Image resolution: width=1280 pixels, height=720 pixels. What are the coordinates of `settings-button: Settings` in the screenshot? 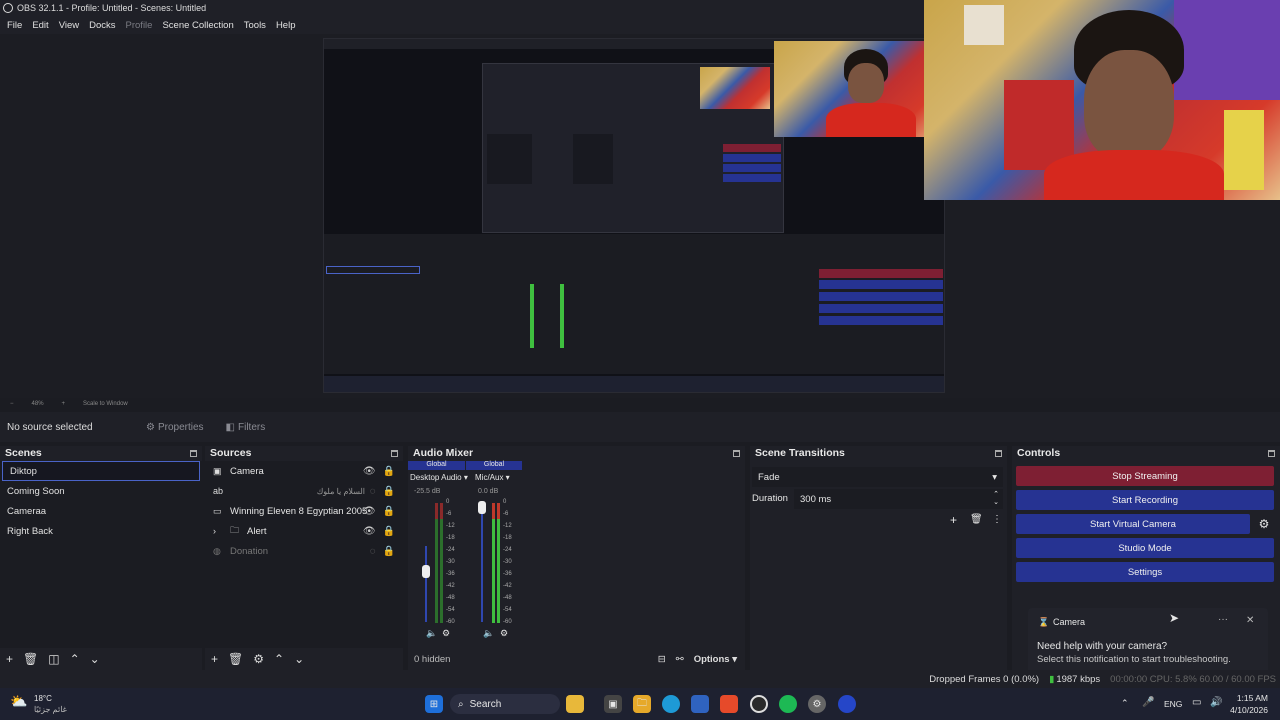 It's located at (1145, 572).